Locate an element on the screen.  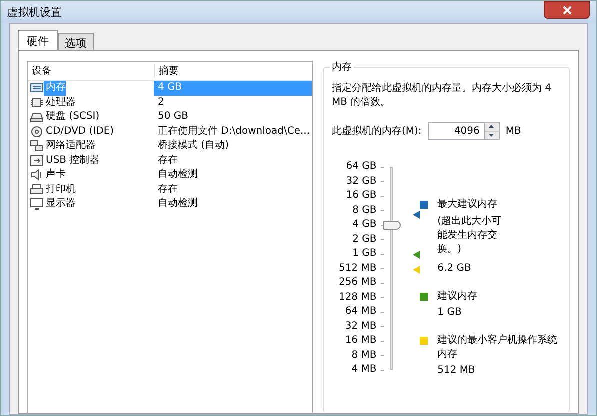
tick-label: 16 MB is located at coordinates (361, 341).